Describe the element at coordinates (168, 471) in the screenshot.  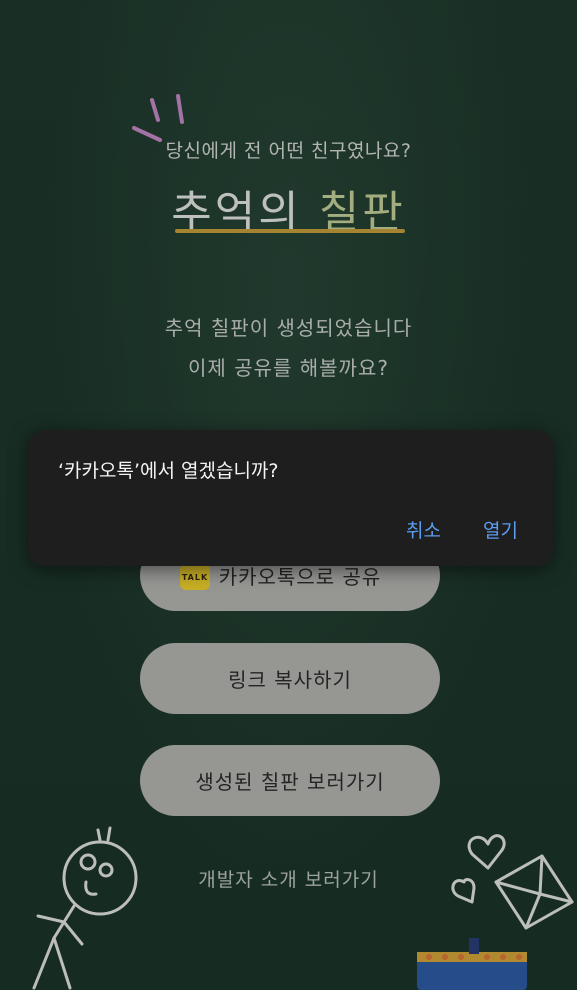
I see `dialog-message: ‘카카오톡’에서 열겠습니까?` at that location.